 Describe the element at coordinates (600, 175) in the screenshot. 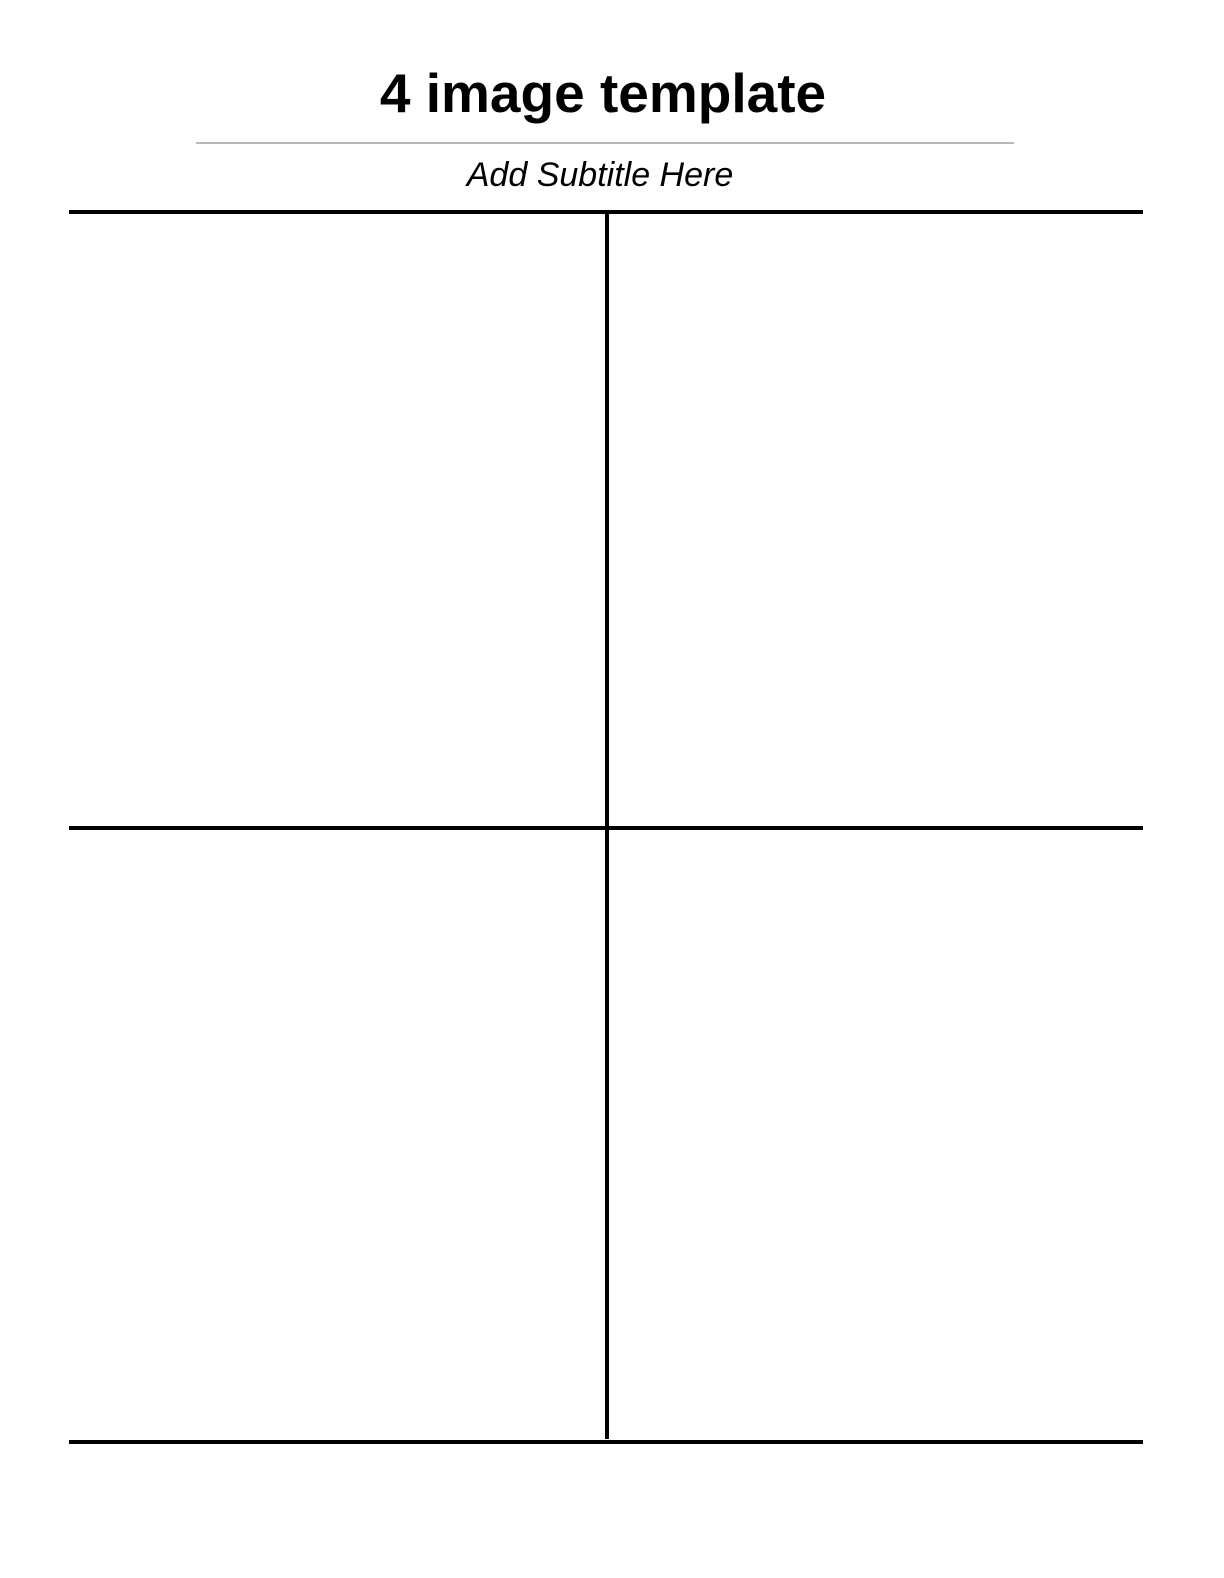

I see `page-subtitle: Add Subtitle Here` at that location.